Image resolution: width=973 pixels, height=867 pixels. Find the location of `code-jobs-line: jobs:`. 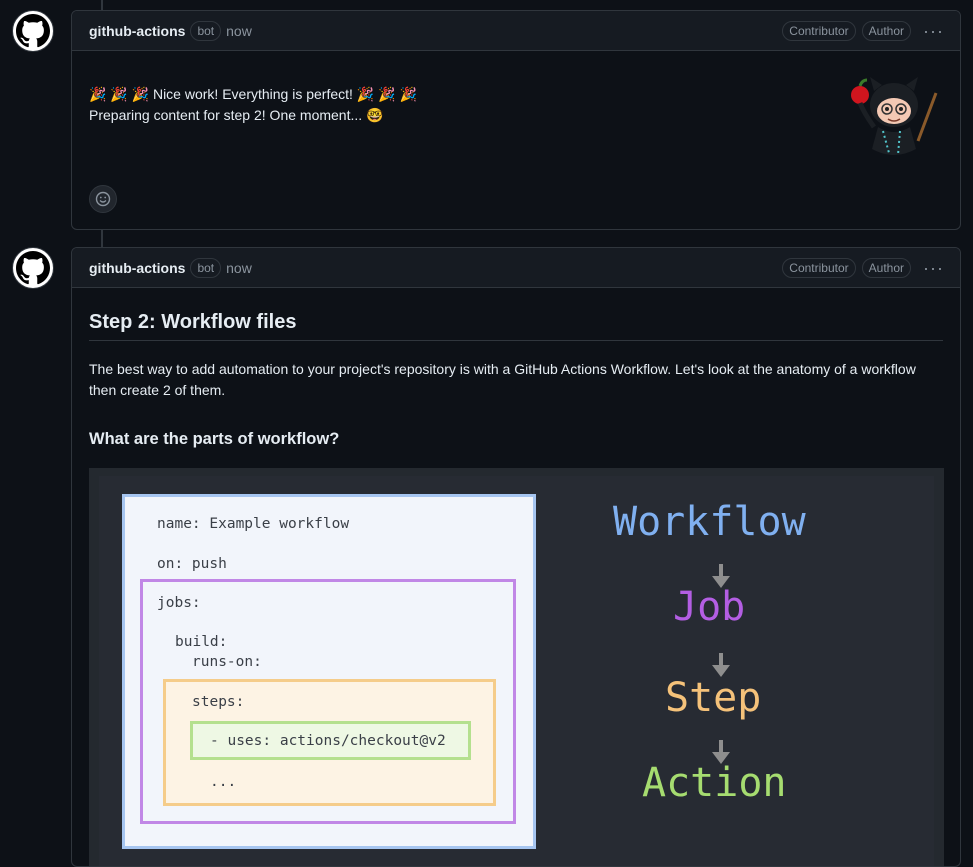

code-jobs-line: jobs: is located at coordinates (179, 603).